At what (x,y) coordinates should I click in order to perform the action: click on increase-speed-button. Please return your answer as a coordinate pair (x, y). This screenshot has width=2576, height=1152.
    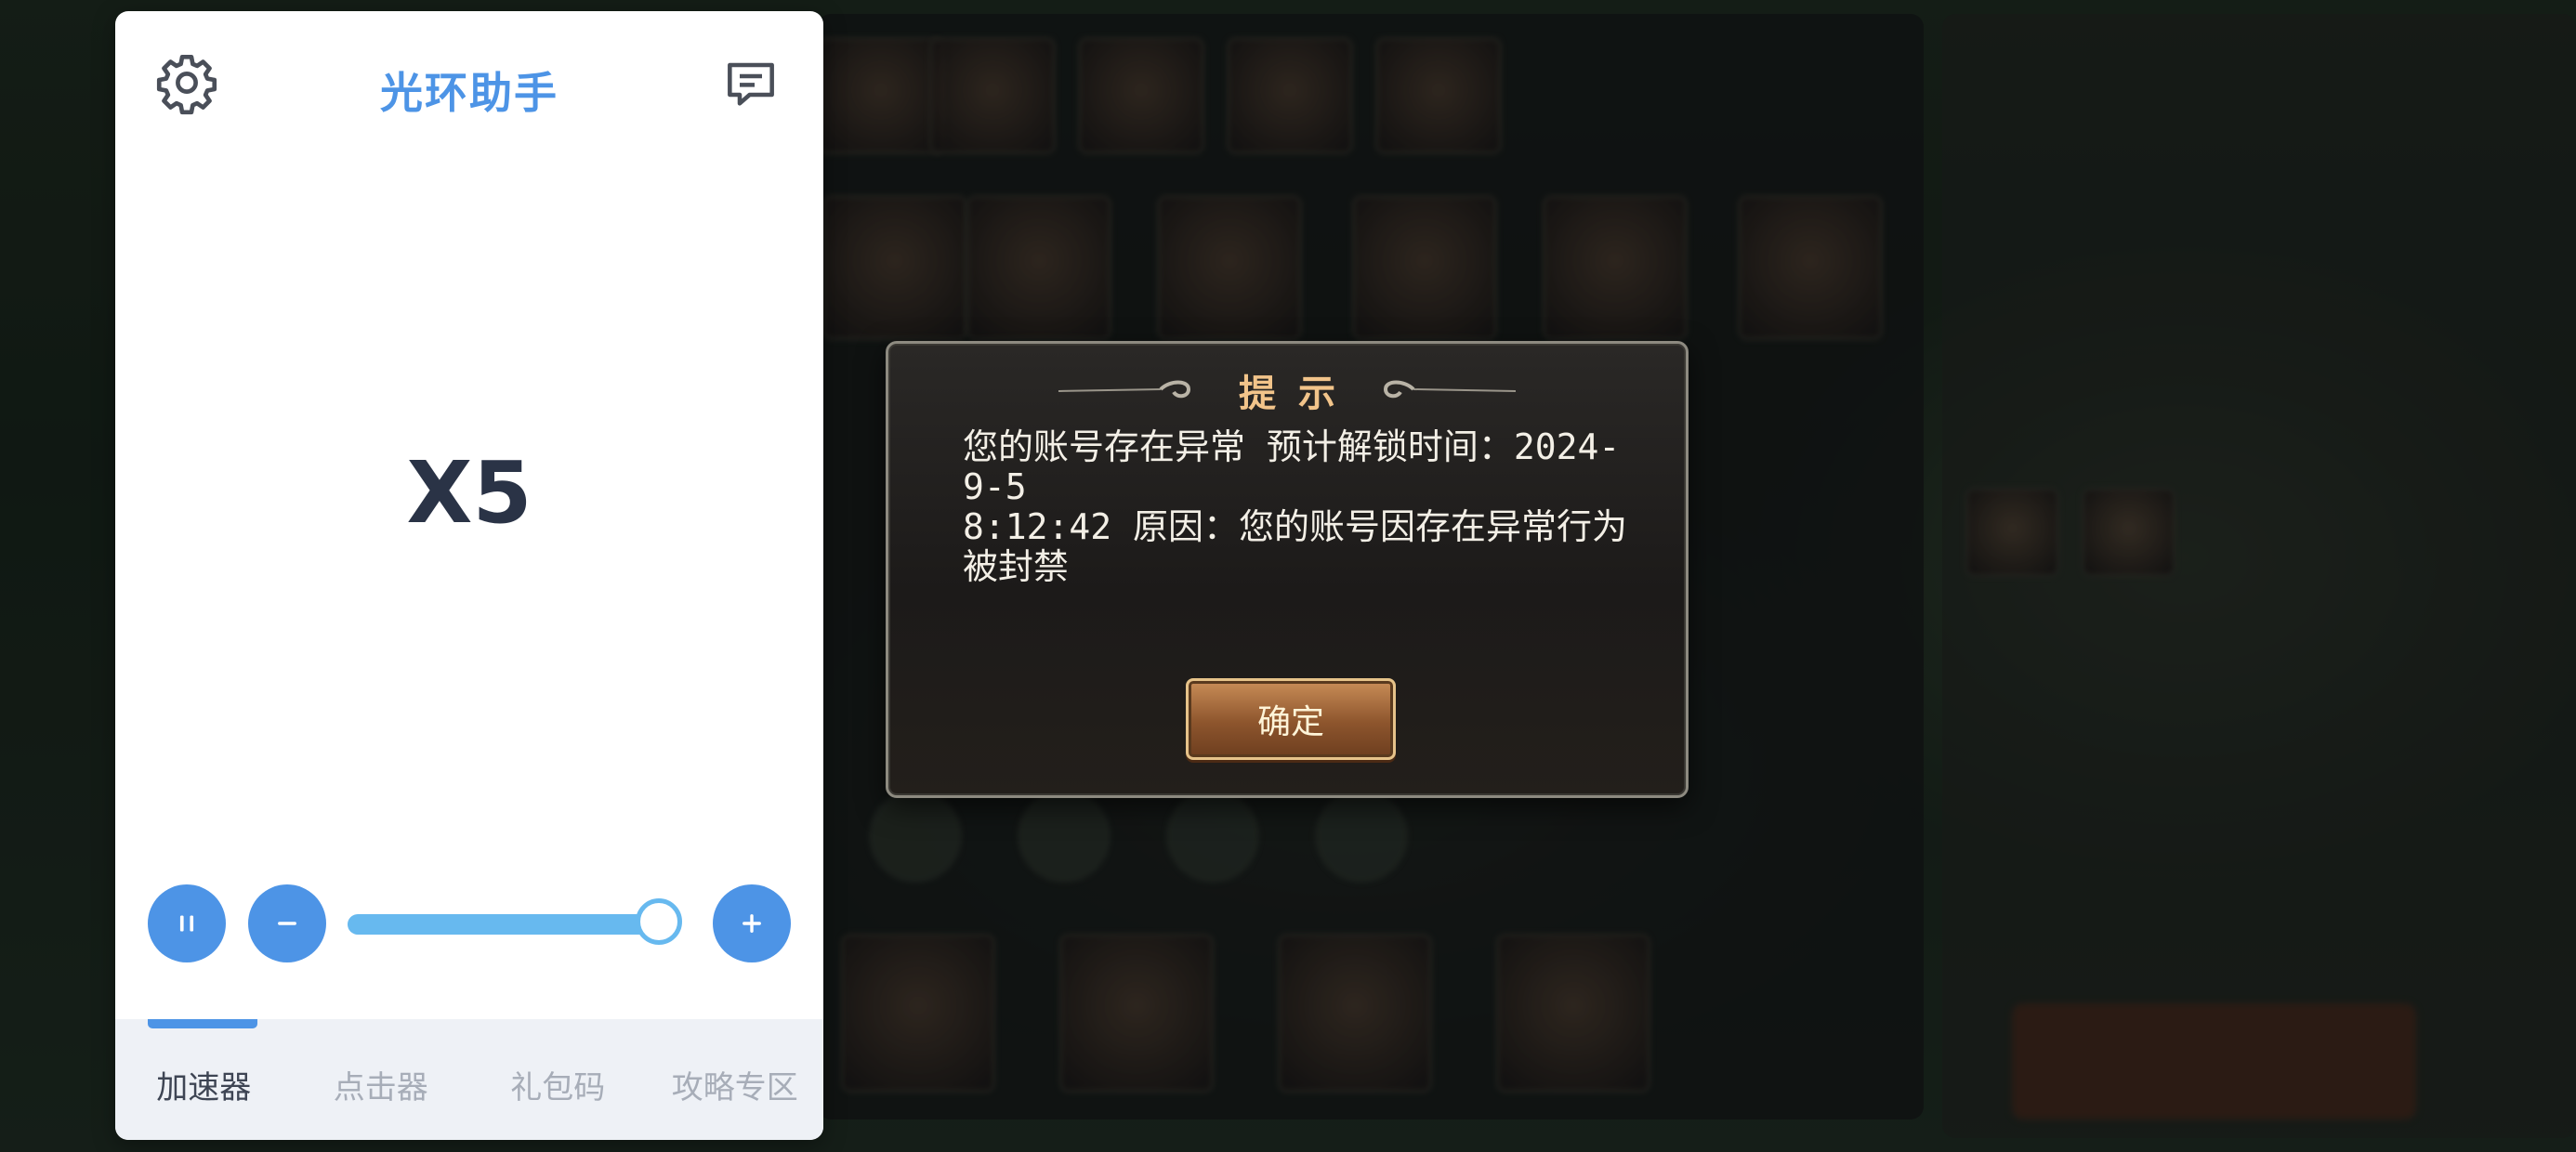
    Looking at the image, I should click on (752, 923).